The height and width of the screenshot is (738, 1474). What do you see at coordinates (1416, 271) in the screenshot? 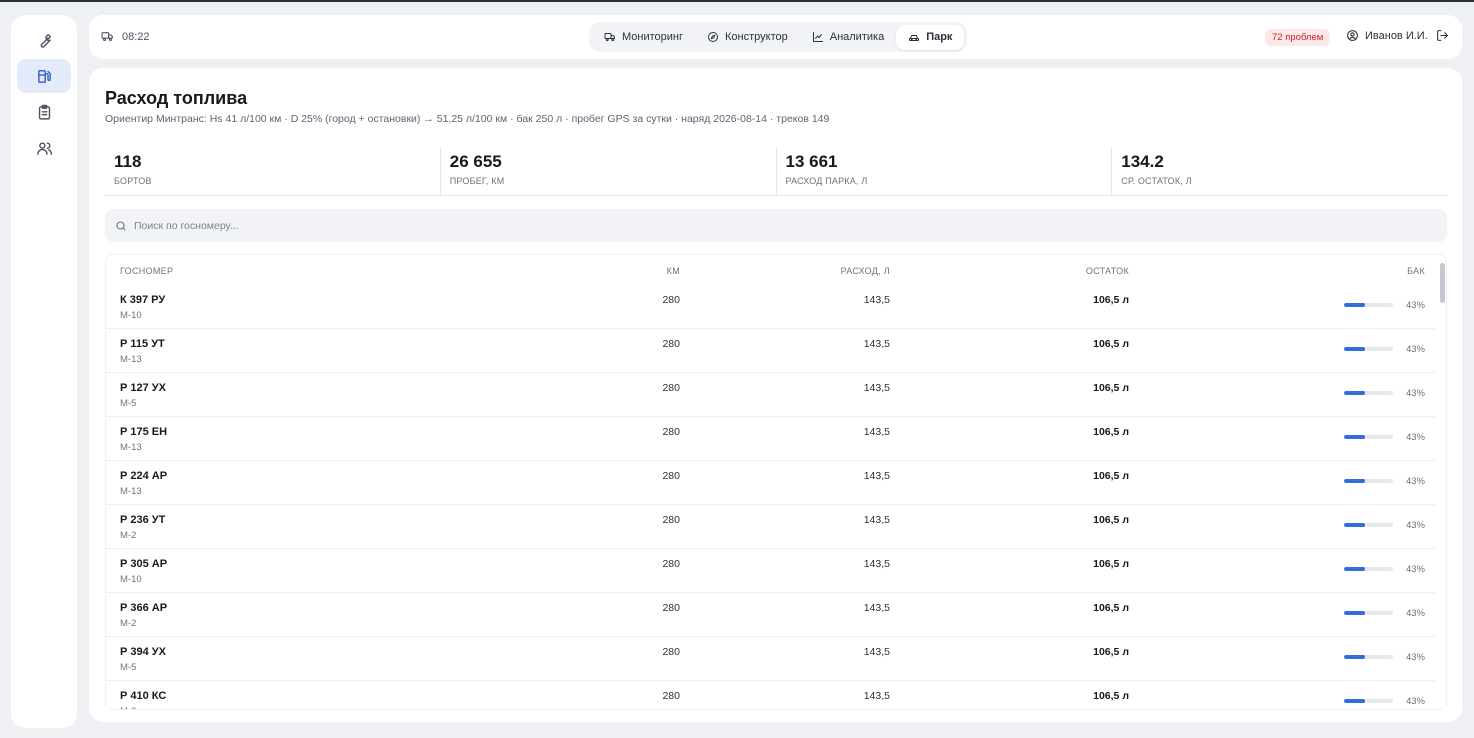
I see `column-header-tank: БАК` at bounding box center [1416, 271].